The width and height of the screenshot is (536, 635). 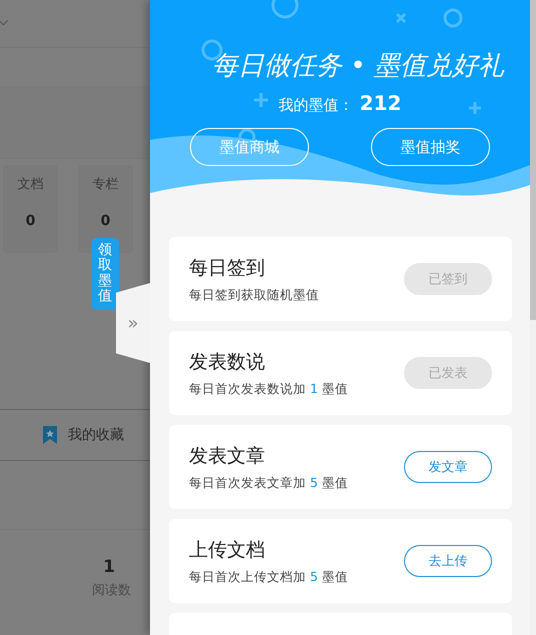 What do you see at coordinates (249, 147) in the screenshot?
I see `banner-button: 墨值商城` at bounding box center [249, 147].